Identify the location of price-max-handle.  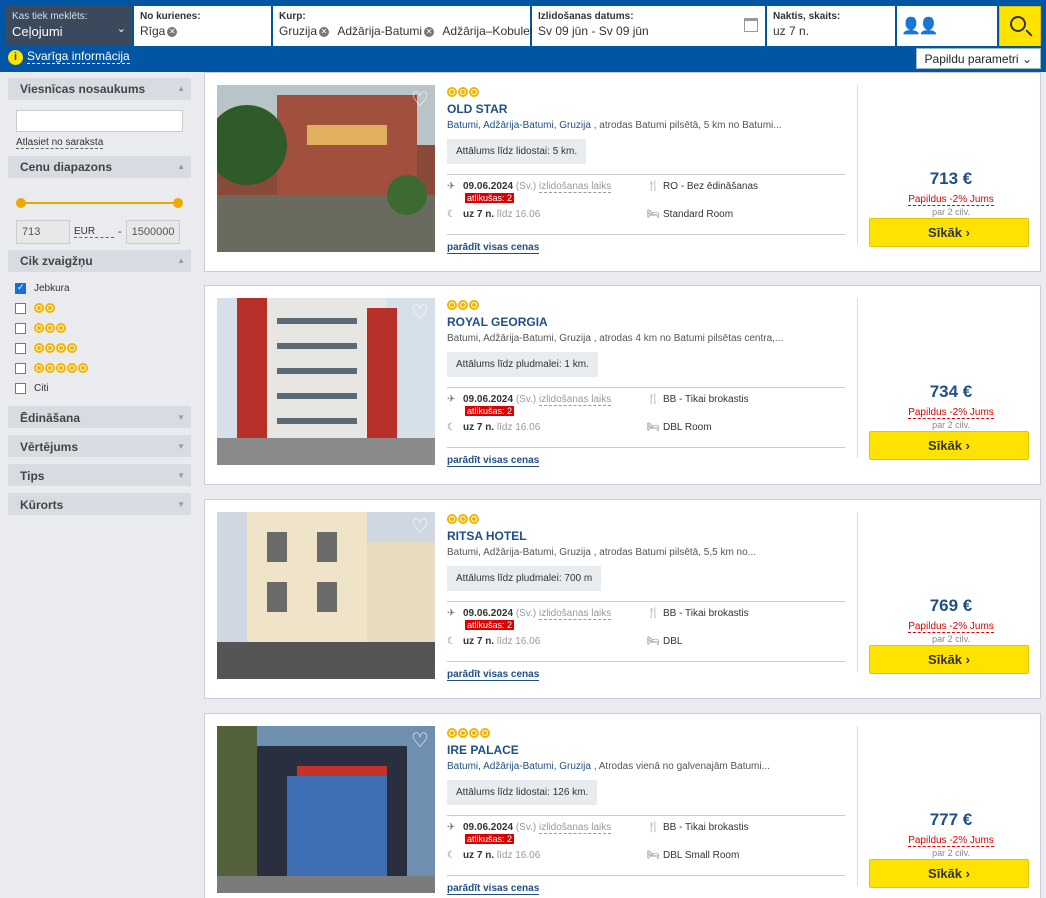
(178, 203).